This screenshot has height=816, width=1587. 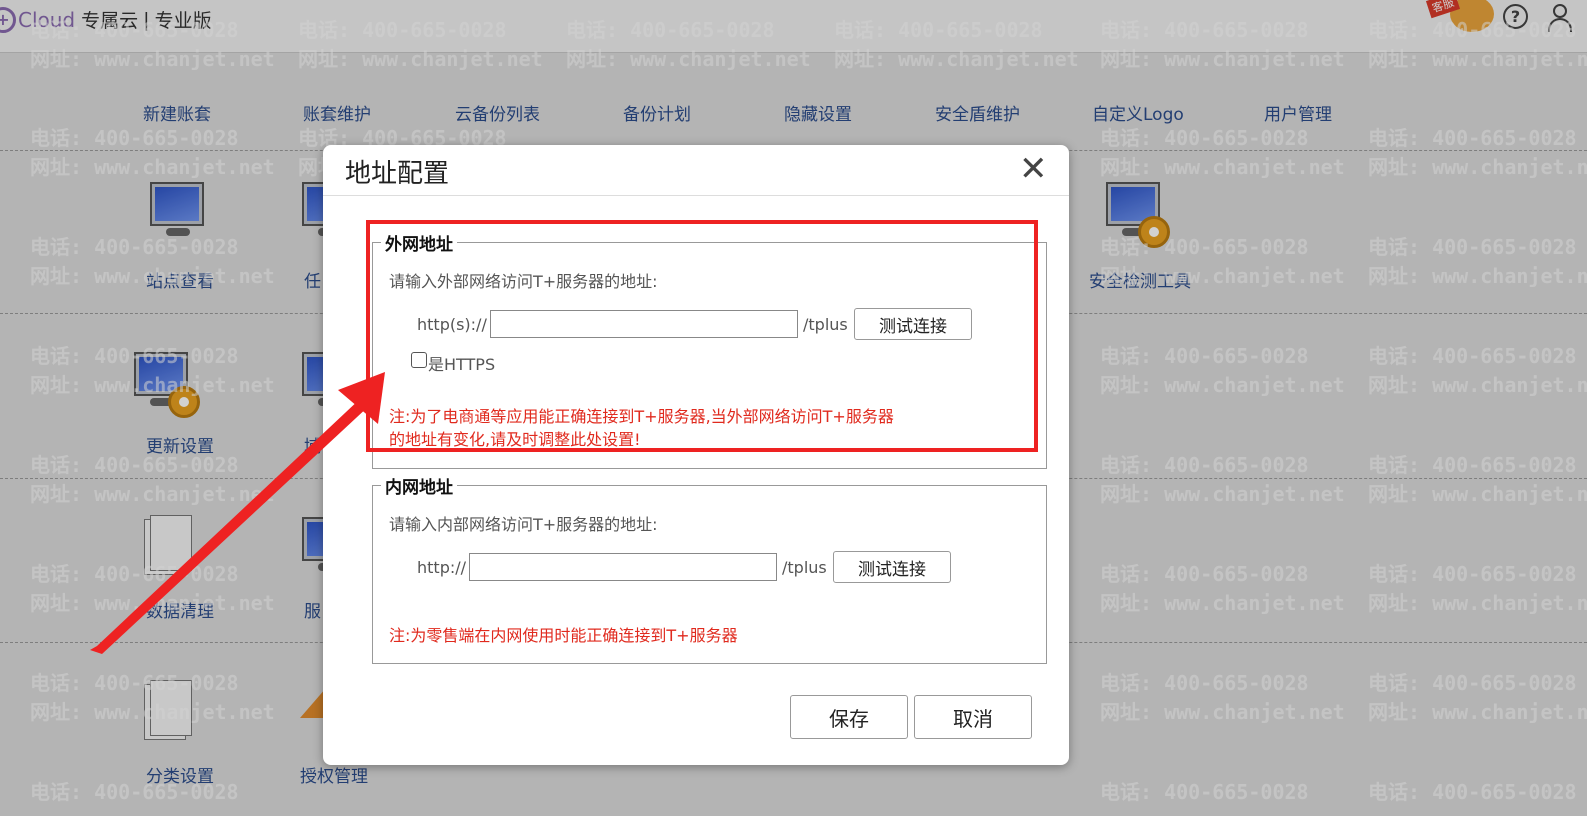 I want to click on cancel-button: 取消, so click(x=973, y=717).